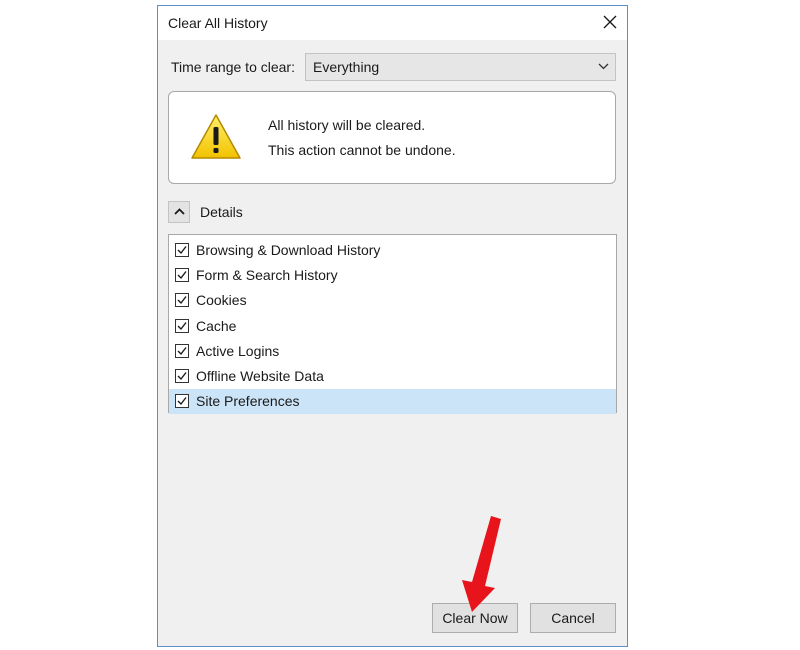 The height and width of the screenshot is (650, 800). What do you see at coordinates (392, 376) in the screenshot?
I see `list-item-offline-website-data: Offline Website Data` at bounding box center [392, 376].